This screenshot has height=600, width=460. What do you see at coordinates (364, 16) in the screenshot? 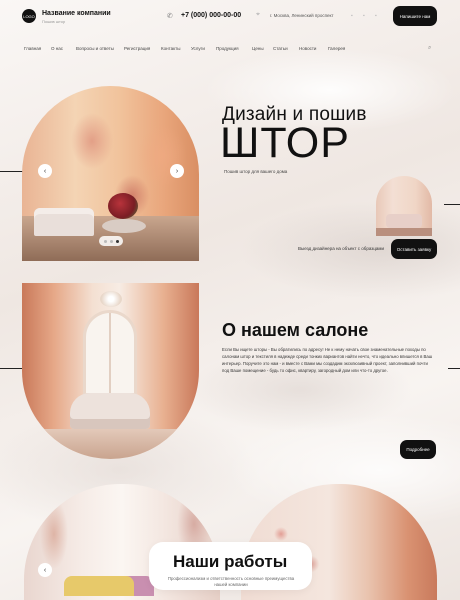
I see `telegram-icon: ▪` at bounding box center [364, 16].